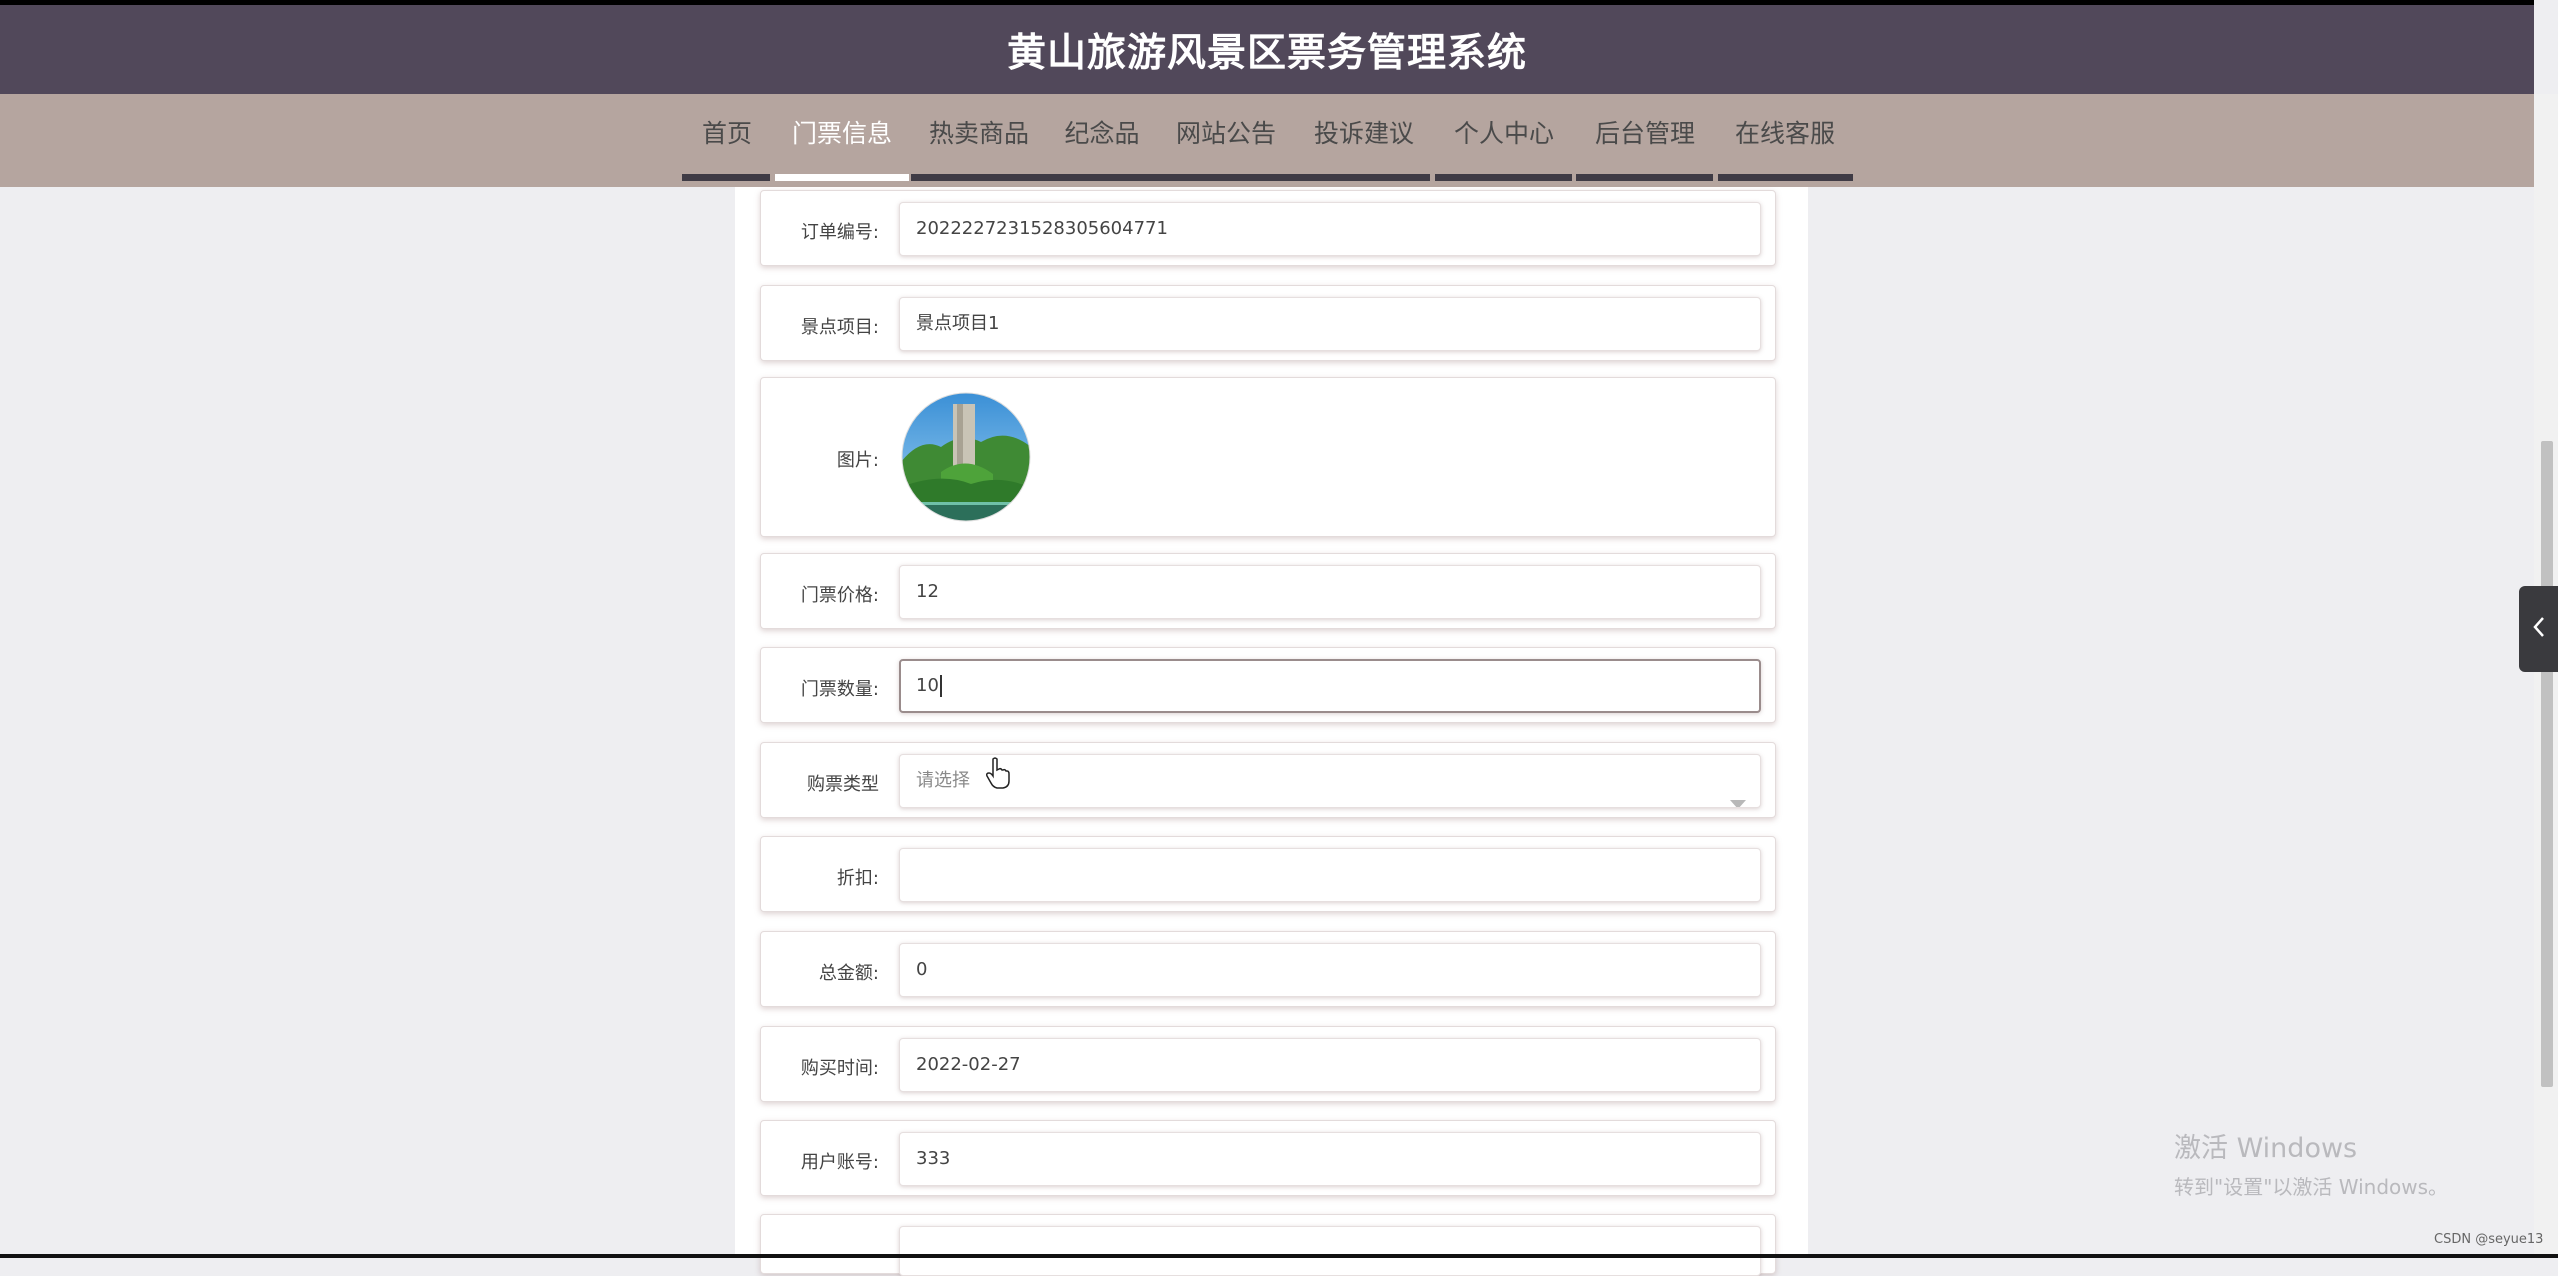 Image resolution: width=2558 pixels, height=1276 pixels. What do you see at coordinates (839, 689) in the screenshot?
I see `ticket-qty-label: 门票数量:` at bounding box center [839, 689].